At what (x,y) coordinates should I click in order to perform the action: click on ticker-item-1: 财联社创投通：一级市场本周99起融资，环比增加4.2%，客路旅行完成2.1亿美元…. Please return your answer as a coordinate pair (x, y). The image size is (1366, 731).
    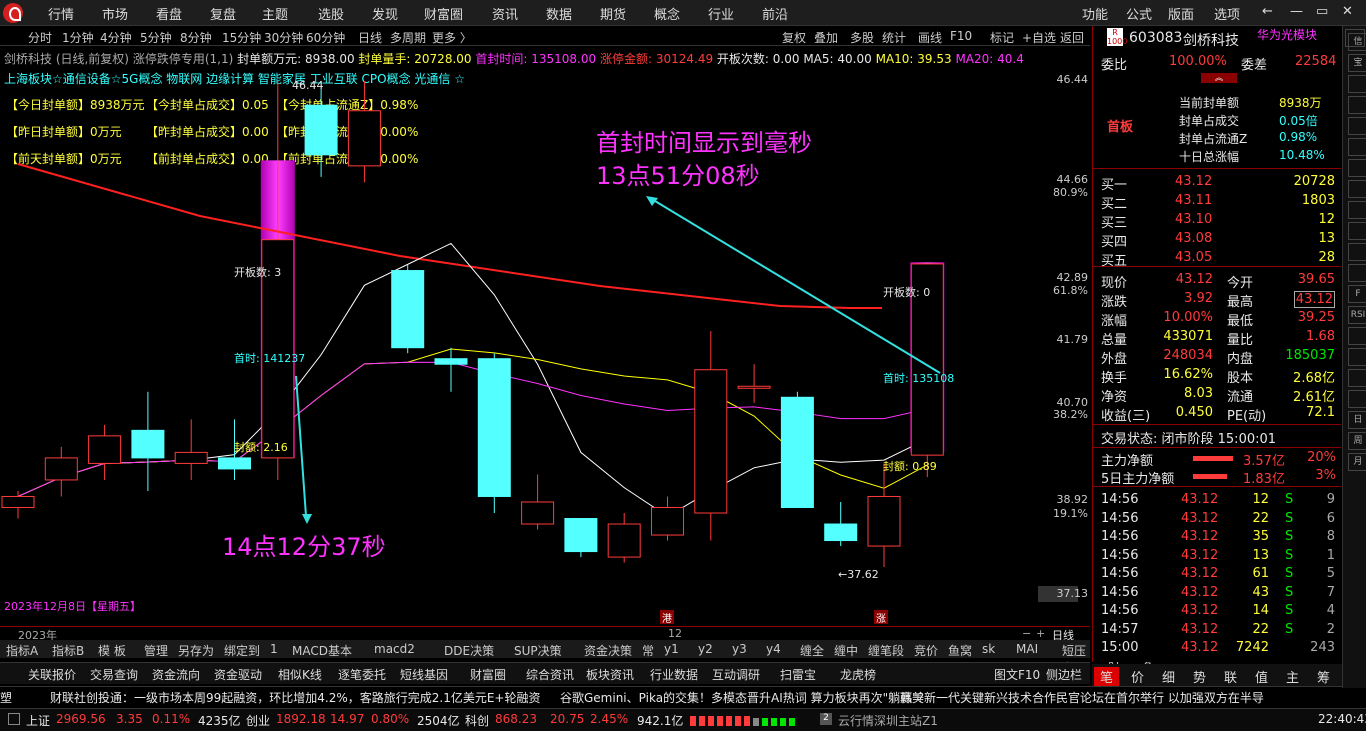
    Looking at the image, I should click on (295, 697).